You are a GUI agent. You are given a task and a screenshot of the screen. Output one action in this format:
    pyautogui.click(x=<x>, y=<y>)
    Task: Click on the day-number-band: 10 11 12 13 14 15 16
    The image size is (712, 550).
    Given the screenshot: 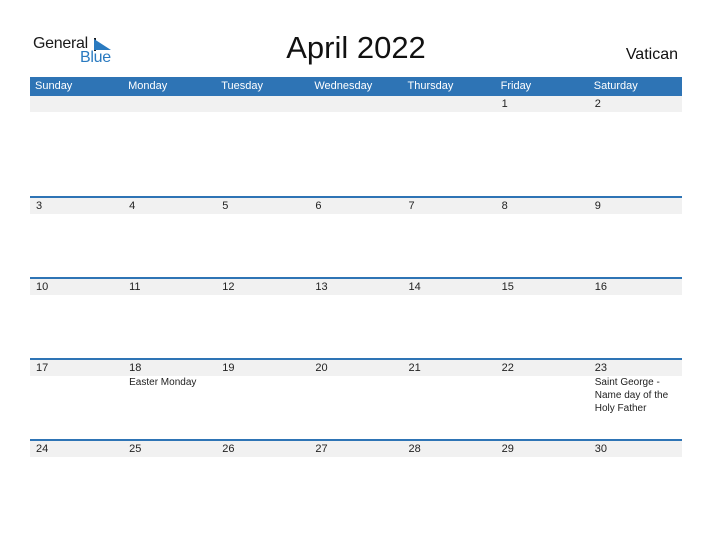 What is the action you would take?
    pyautogui.click(x=356, y=287)
    